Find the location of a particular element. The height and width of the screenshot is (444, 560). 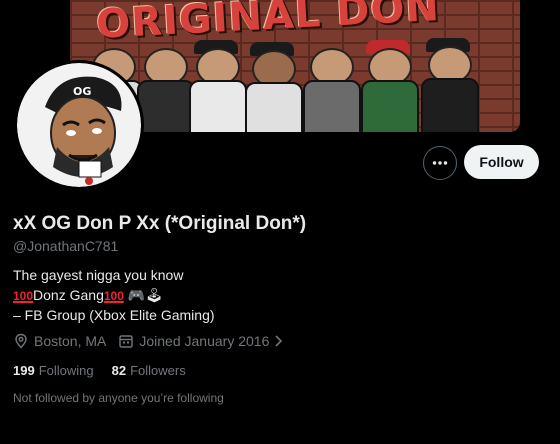

profile-avatar: OG is located at coordinates (79, 125).